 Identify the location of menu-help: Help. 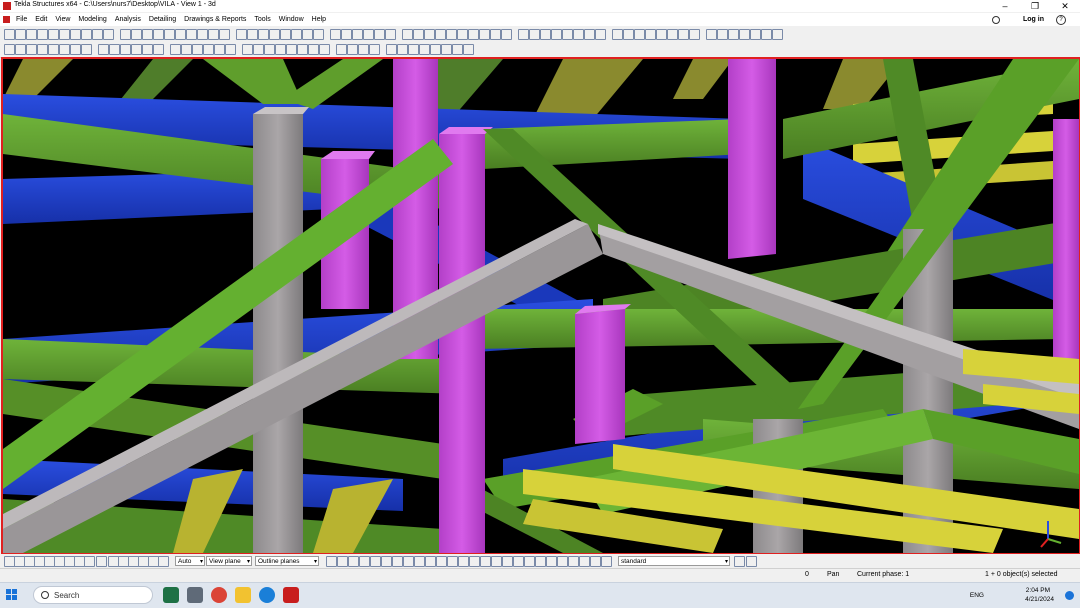
(319, 19).